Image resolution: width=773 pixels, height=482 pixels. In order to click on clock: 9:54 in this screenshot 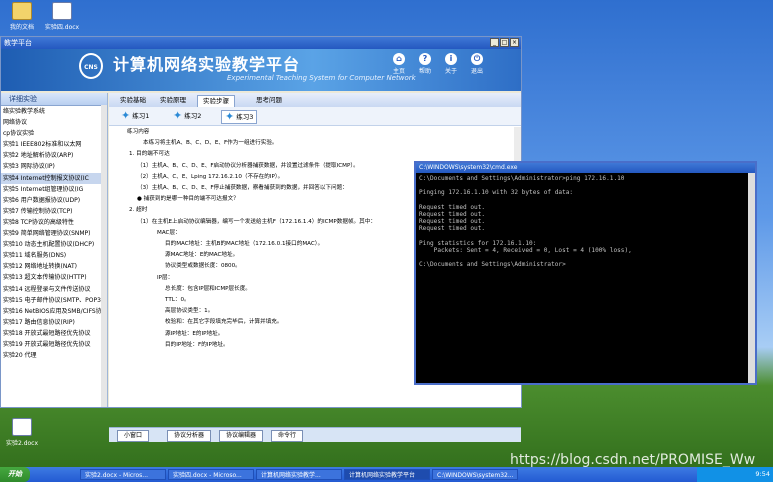, I will do `click(762, 474)`.